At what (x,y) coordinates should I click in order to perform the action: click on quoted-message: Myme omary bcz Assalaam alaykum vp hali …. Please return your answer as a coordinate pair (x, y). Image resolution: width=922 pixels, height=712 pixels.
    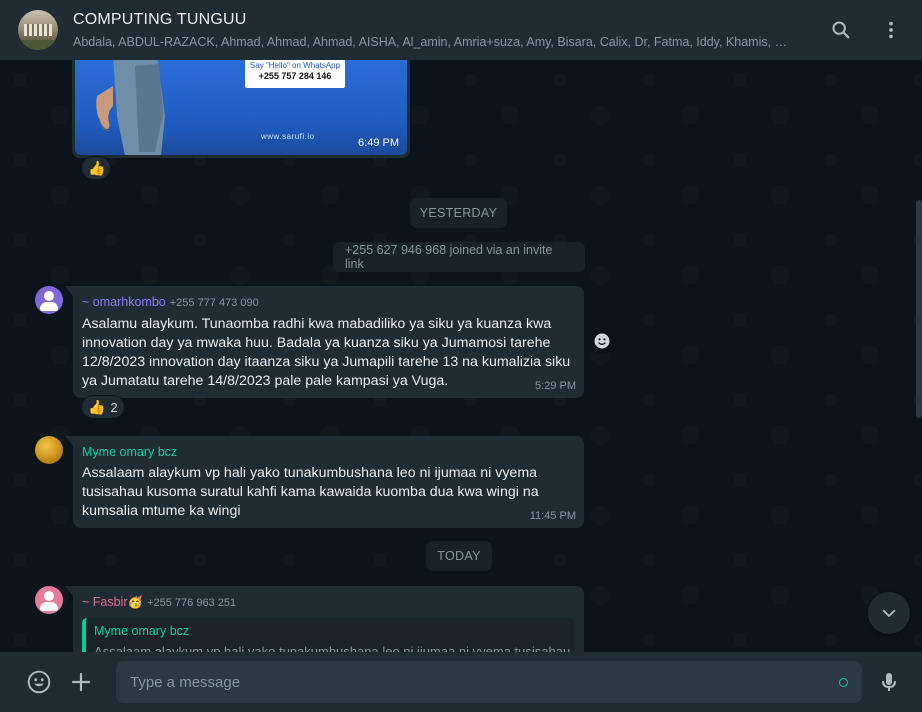
    Looking at the image, I should click on (328, 635).